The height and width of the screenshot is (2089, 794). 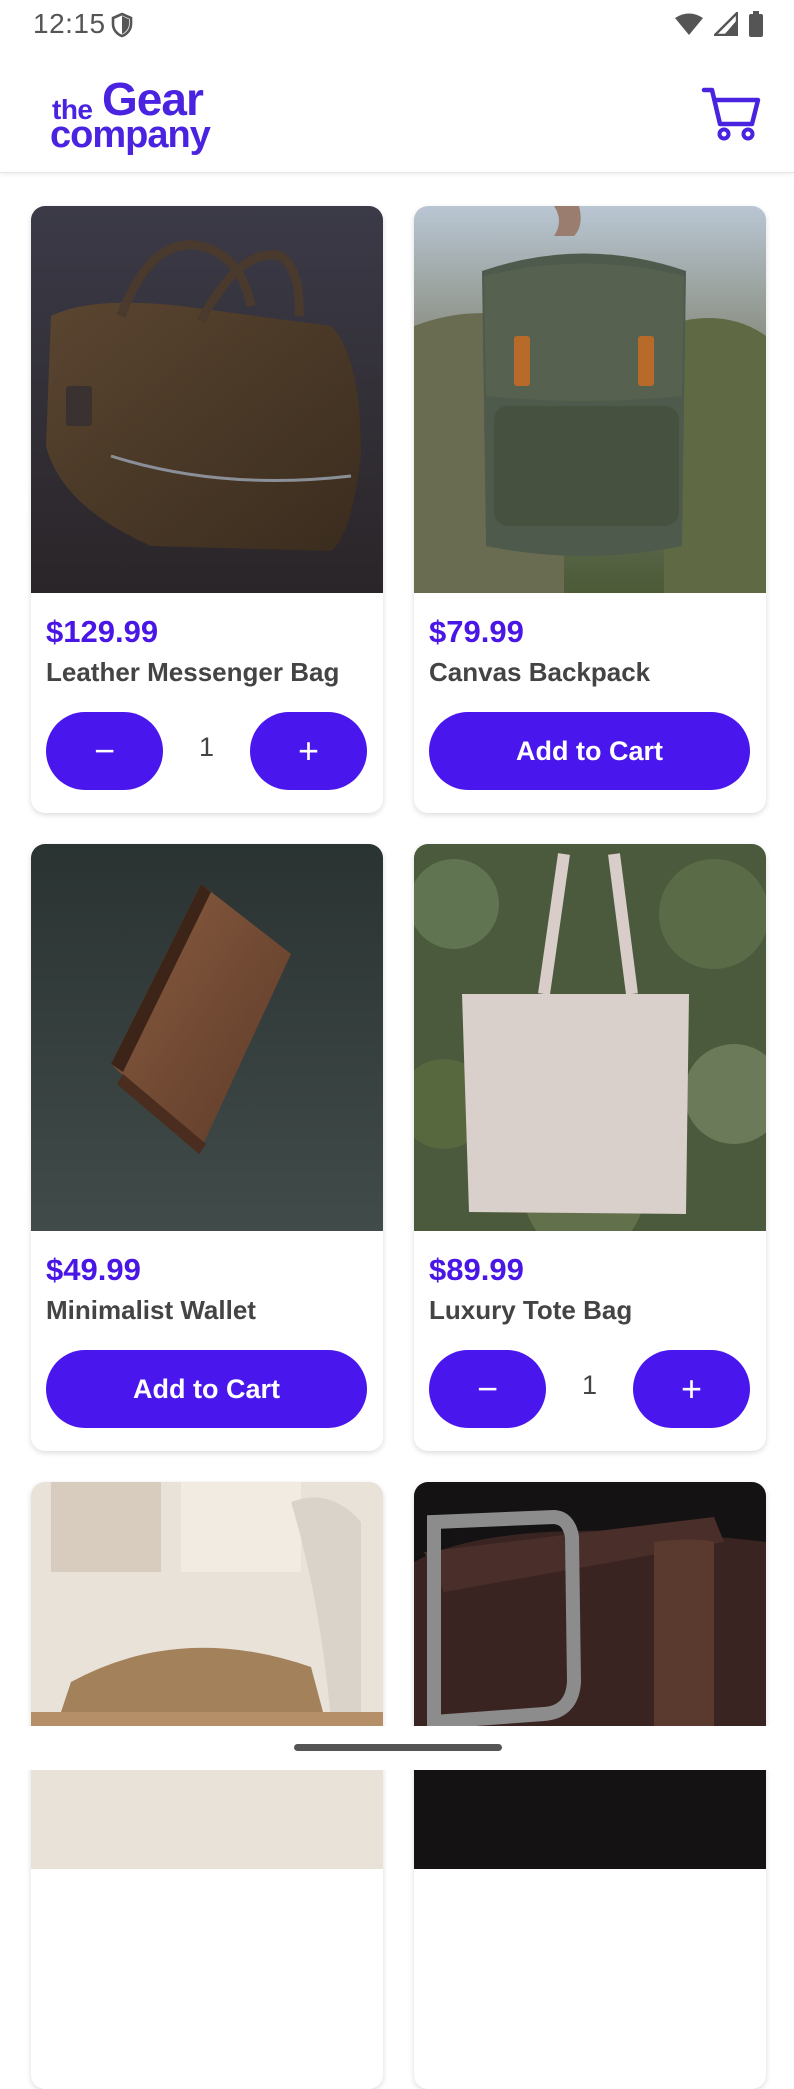 What do you see at coordinates (398, 1747) in the screenshot?
I see `home-indicator` at bounding box center [398, 1747].